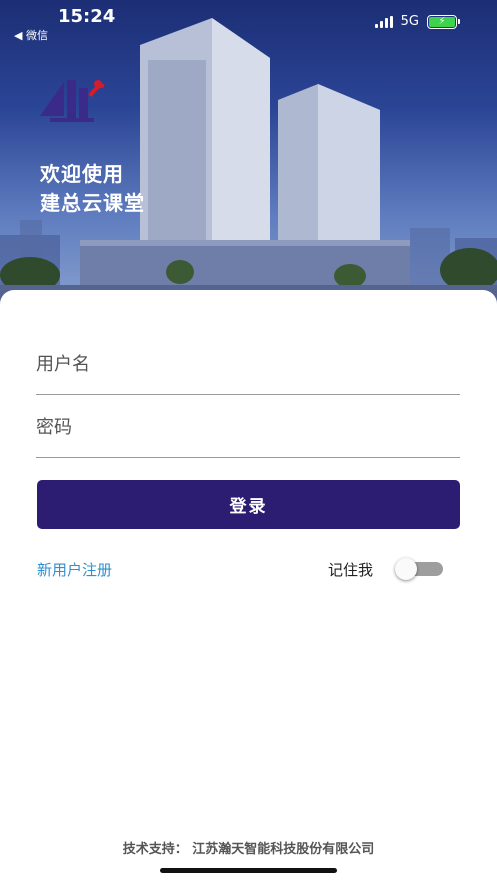  What do you see at coordinates (31, 35) in the screenshot?
I see `back-to-wechat-link: ◀ 微信` at bounding box center [31, 35].